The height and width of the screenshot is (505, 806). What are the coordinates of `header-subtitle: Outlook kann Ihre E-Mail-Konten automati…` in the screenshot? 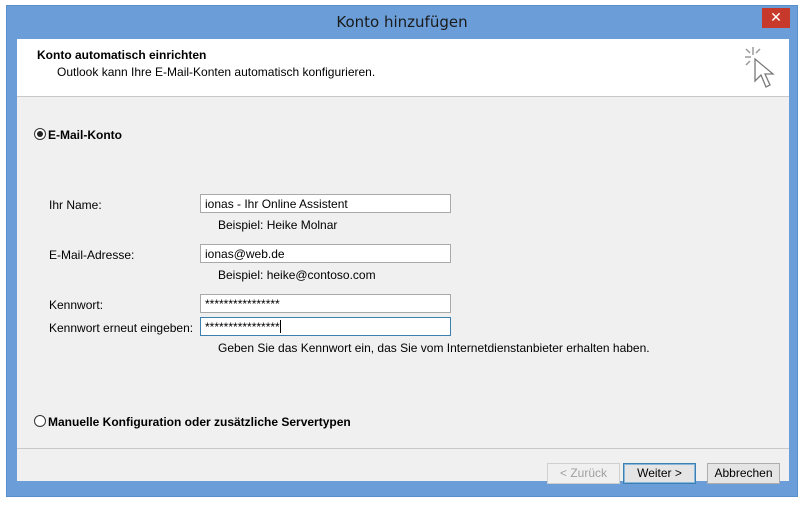 It's located at (216, 72).